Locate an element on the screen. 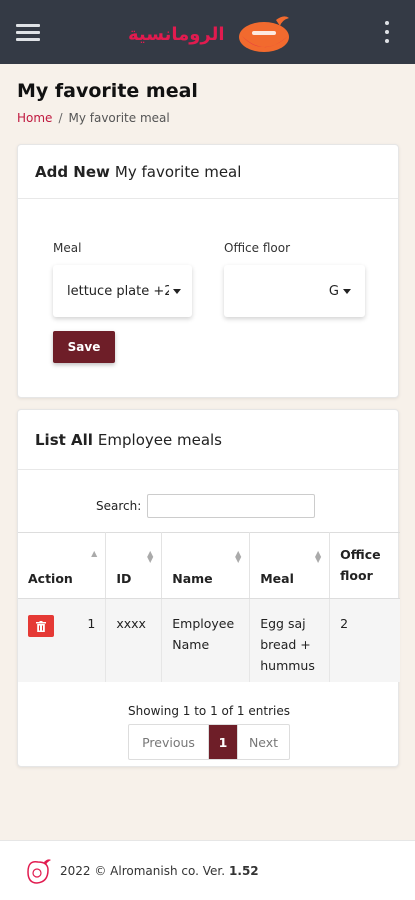 The height and width of the screenshot is (900, 415). page-title: My favorite meal is located at coordinates (107, 91).